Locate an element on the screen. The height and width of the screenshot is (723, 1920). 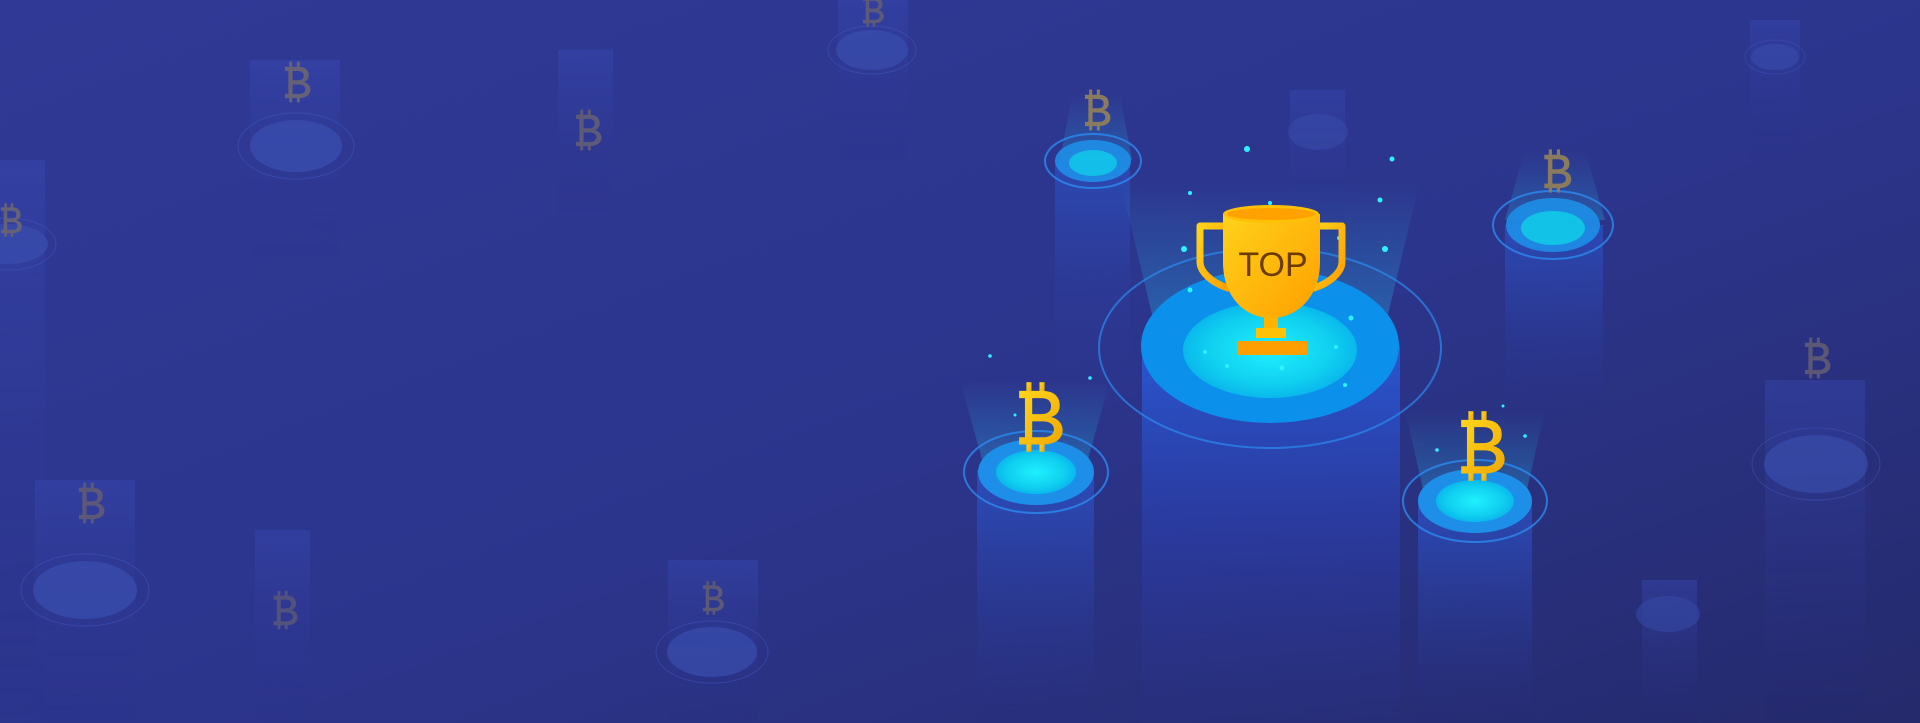
trophy-pillar: TOP is located at coordinates (1270, 434).